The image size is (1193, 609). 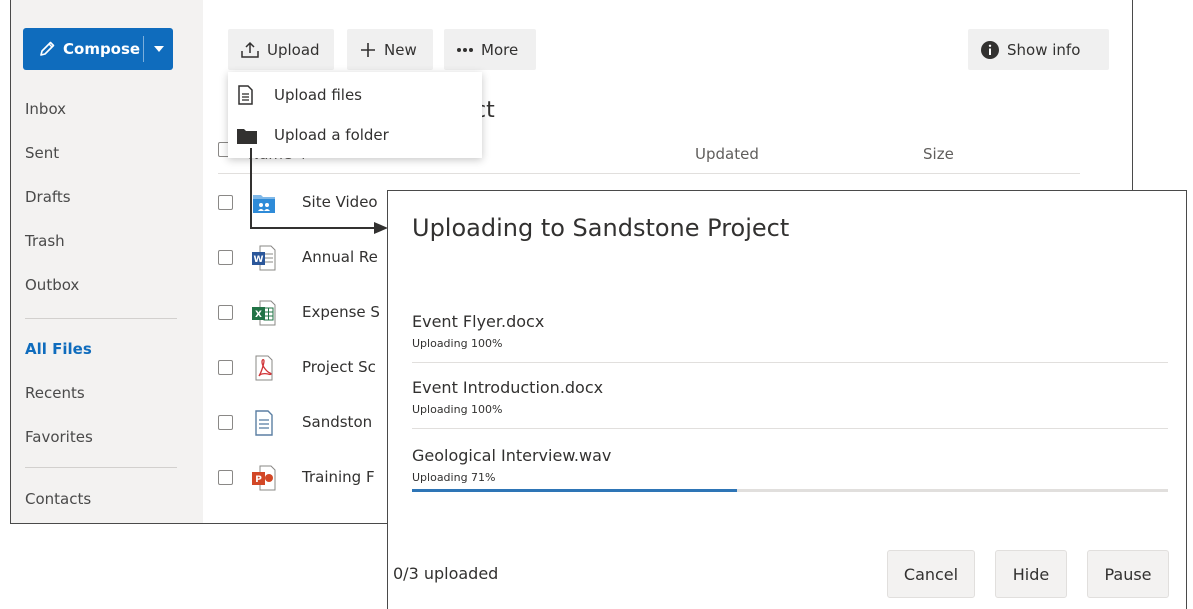 I want to click on upload-menu: Upload files Upload a folder, so click(x=355, y=115).